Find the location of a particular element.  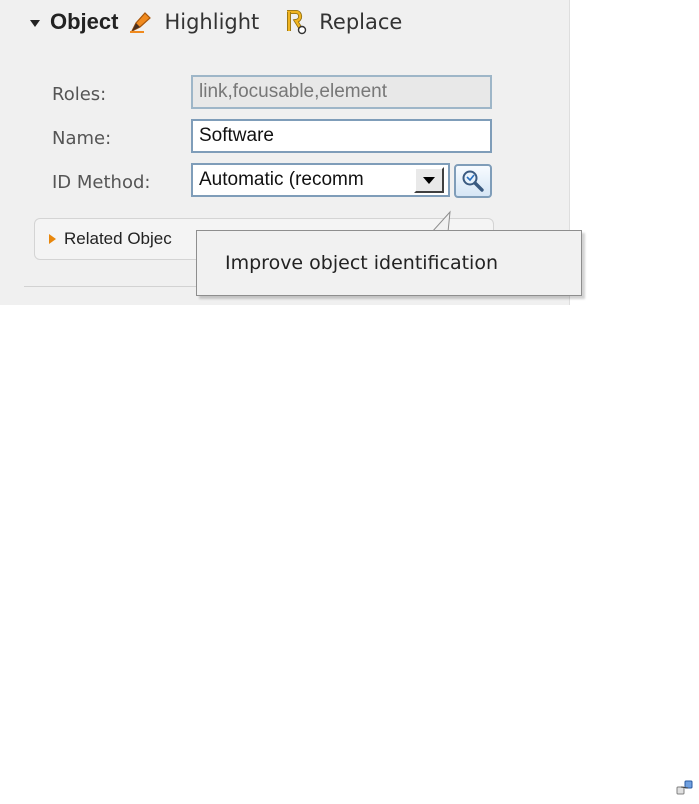

id-method-select: Automatic (recomm is located at coordinates (320, 180).